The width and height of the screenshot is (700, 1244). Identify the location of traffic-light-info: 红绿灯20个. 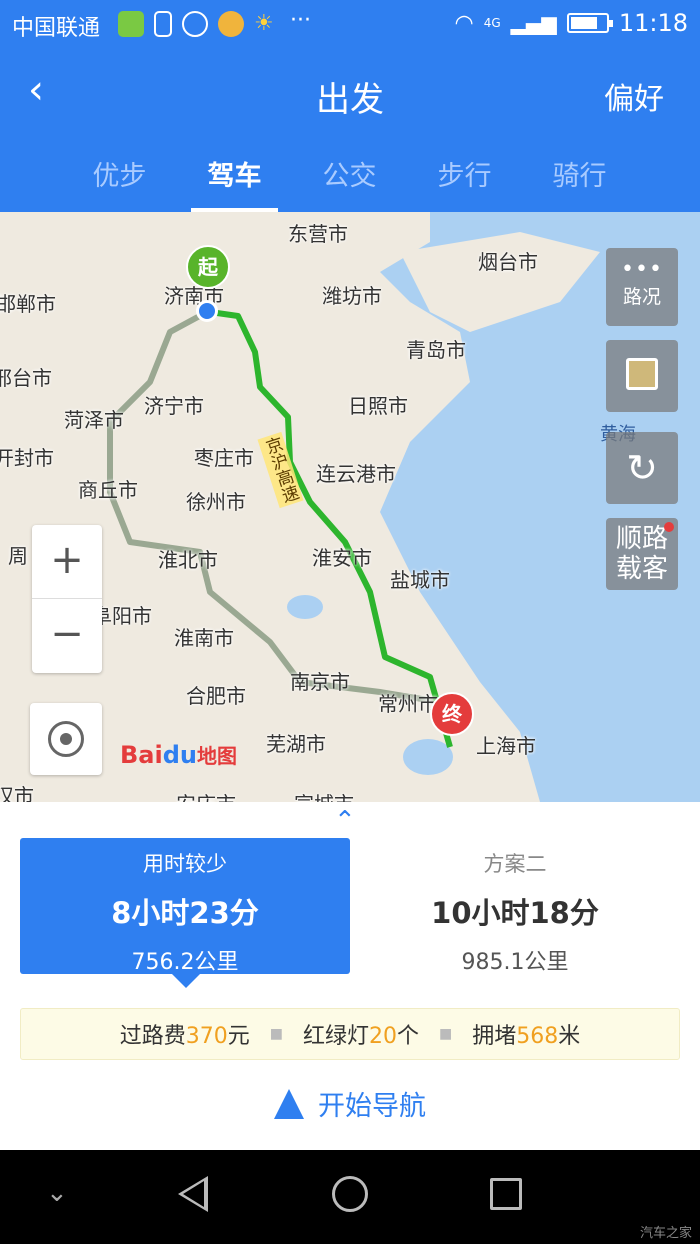
(361, 1036).